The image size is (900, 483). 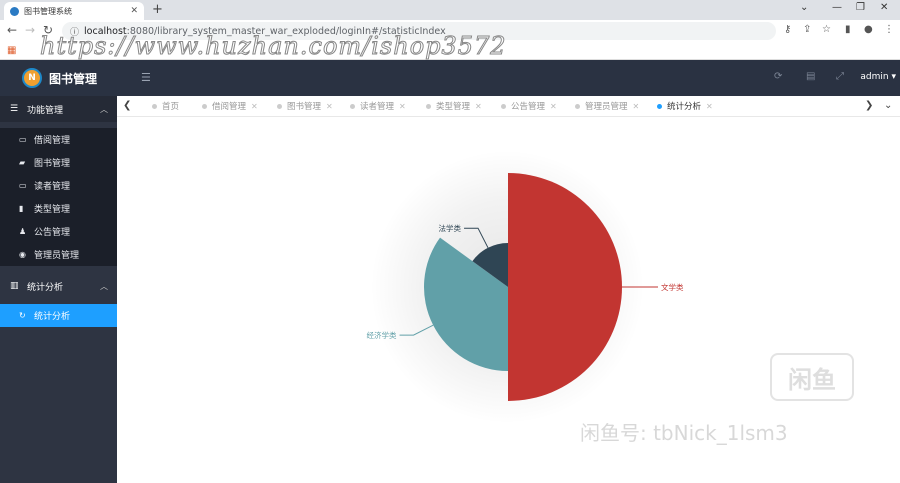 What do you see at coordinates (48, 11) in the screenshot?
I see `browser-tab-title: 图书管理系统` at bounding box center [48, 11].